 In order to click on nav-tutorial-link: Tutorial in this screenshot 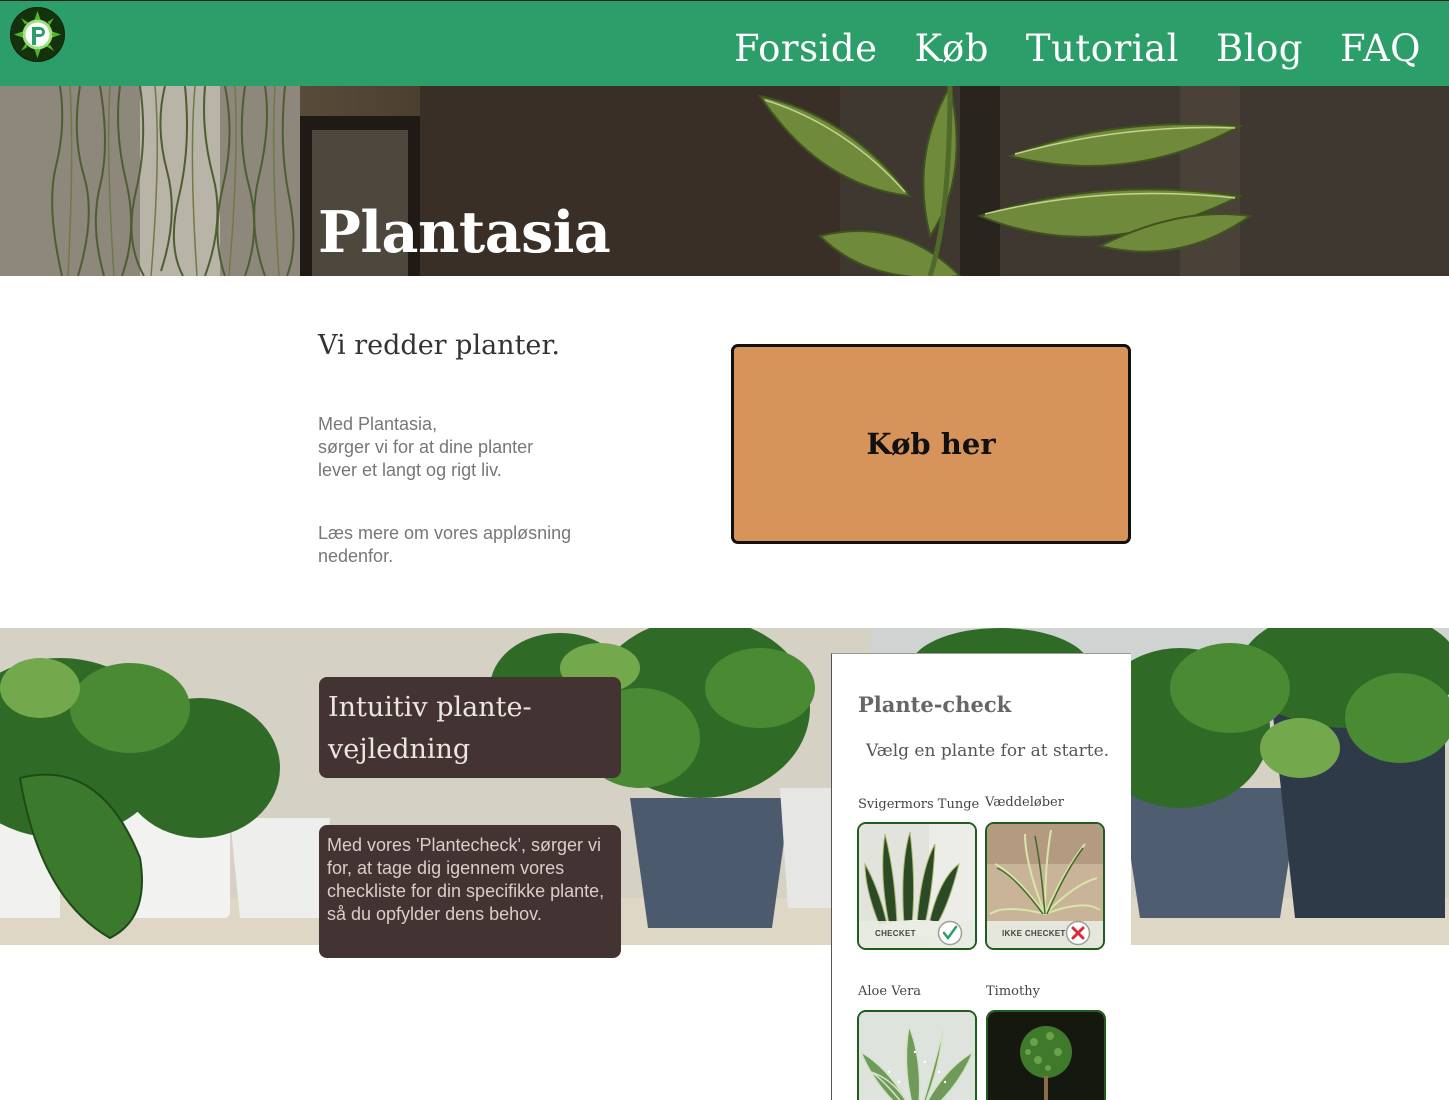, I will do `click(1102, 49)`.